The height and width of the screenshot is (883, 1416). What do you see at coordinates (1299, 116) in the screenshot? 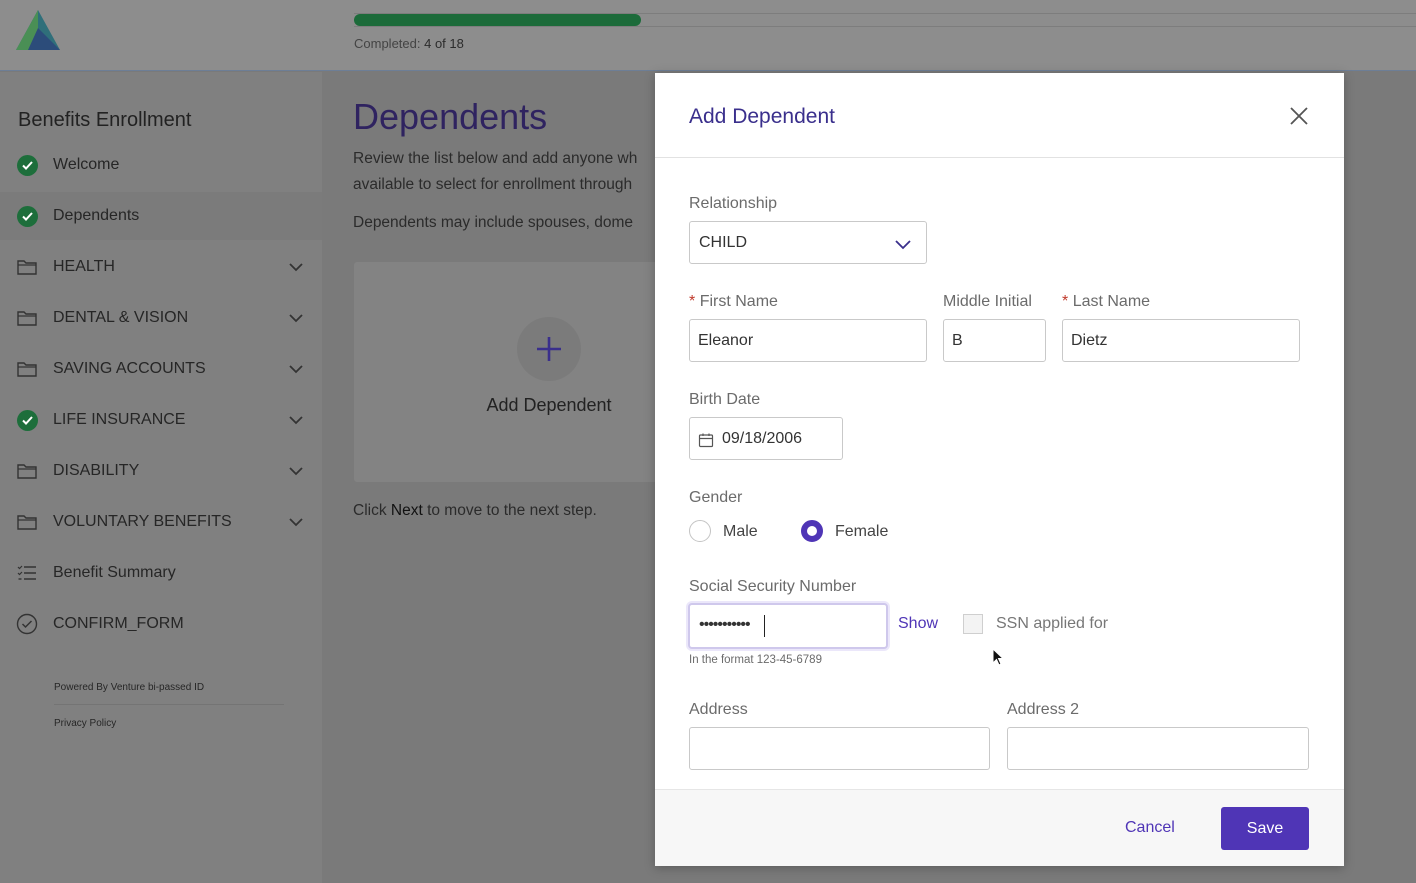
I see `close-icon` at bounding box center [1299, 116].